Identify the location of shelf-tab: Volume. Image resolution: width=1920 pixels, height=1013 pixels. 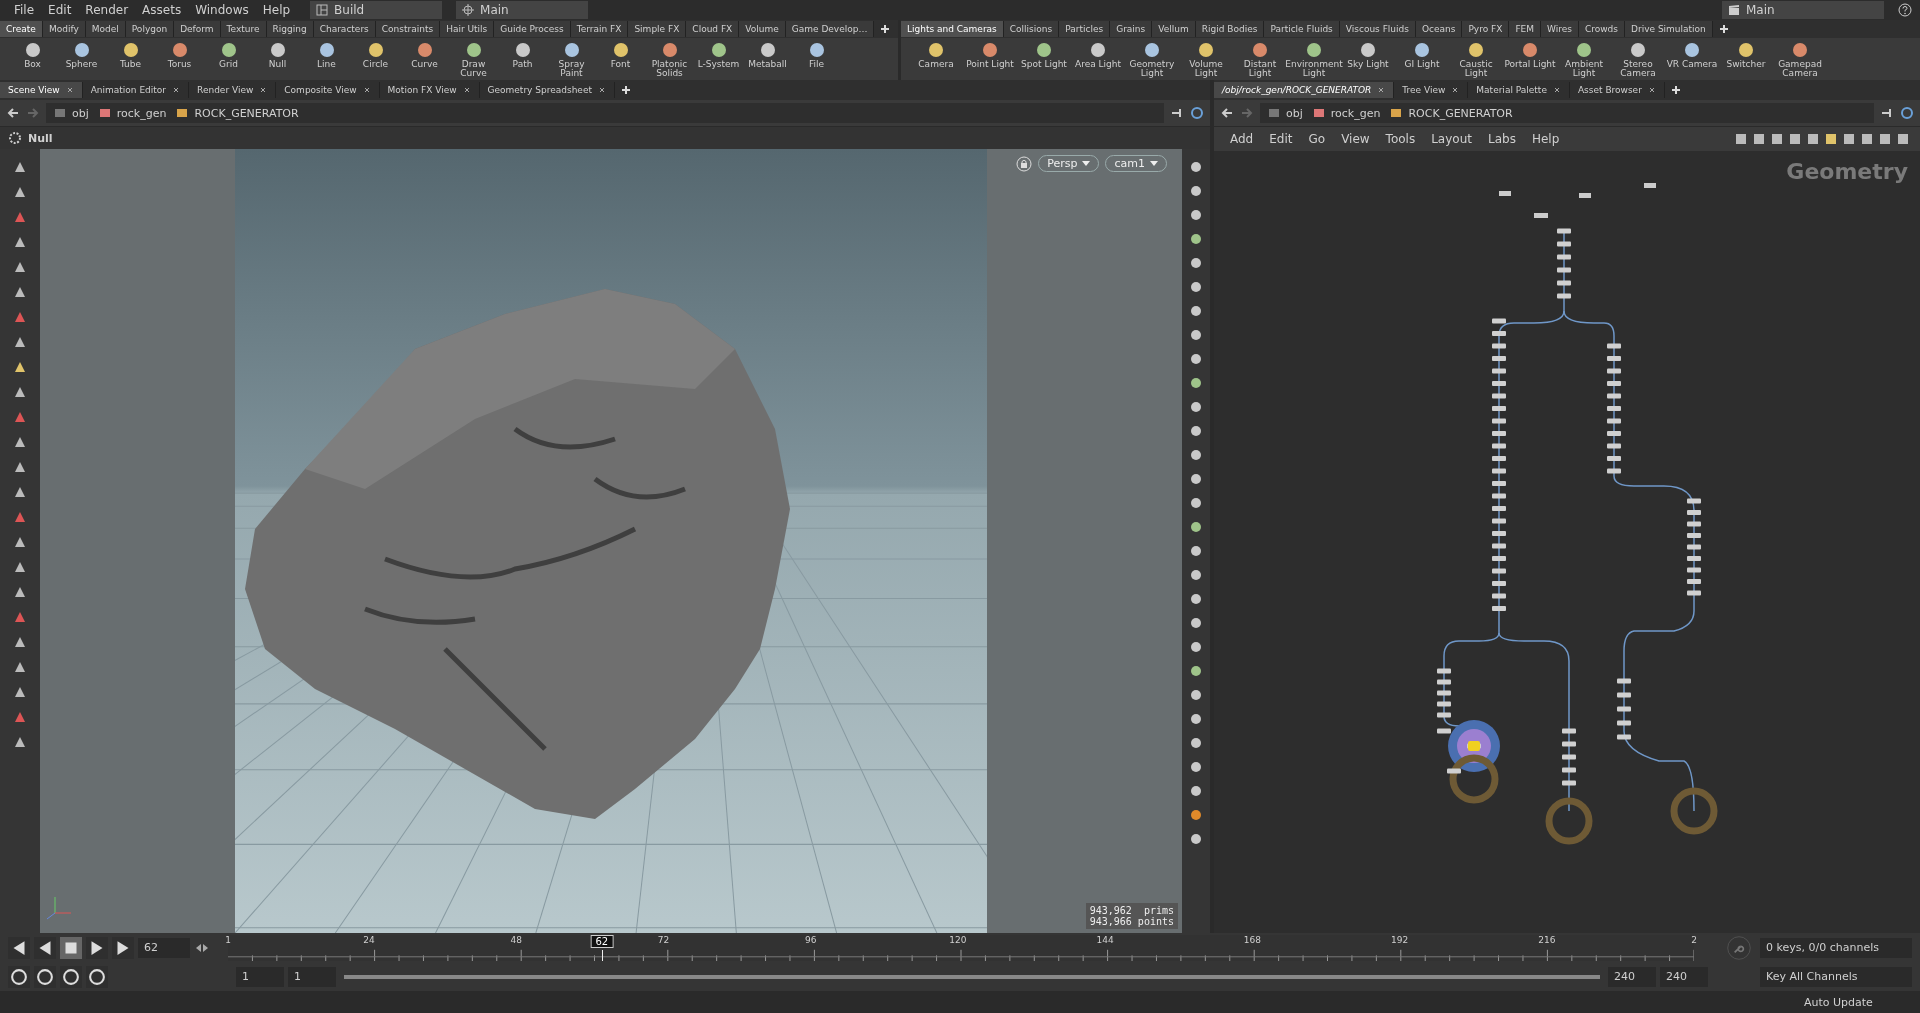
(762, 29).